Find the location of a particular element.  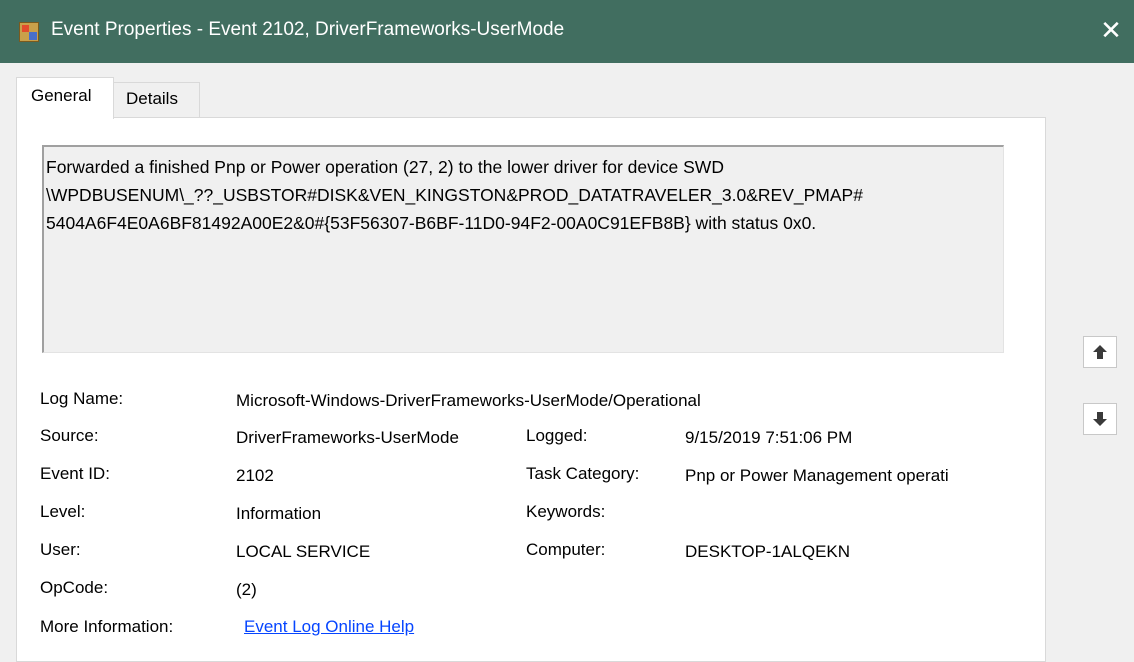

arrow-up-icon is located at coordinates (1100, 352).